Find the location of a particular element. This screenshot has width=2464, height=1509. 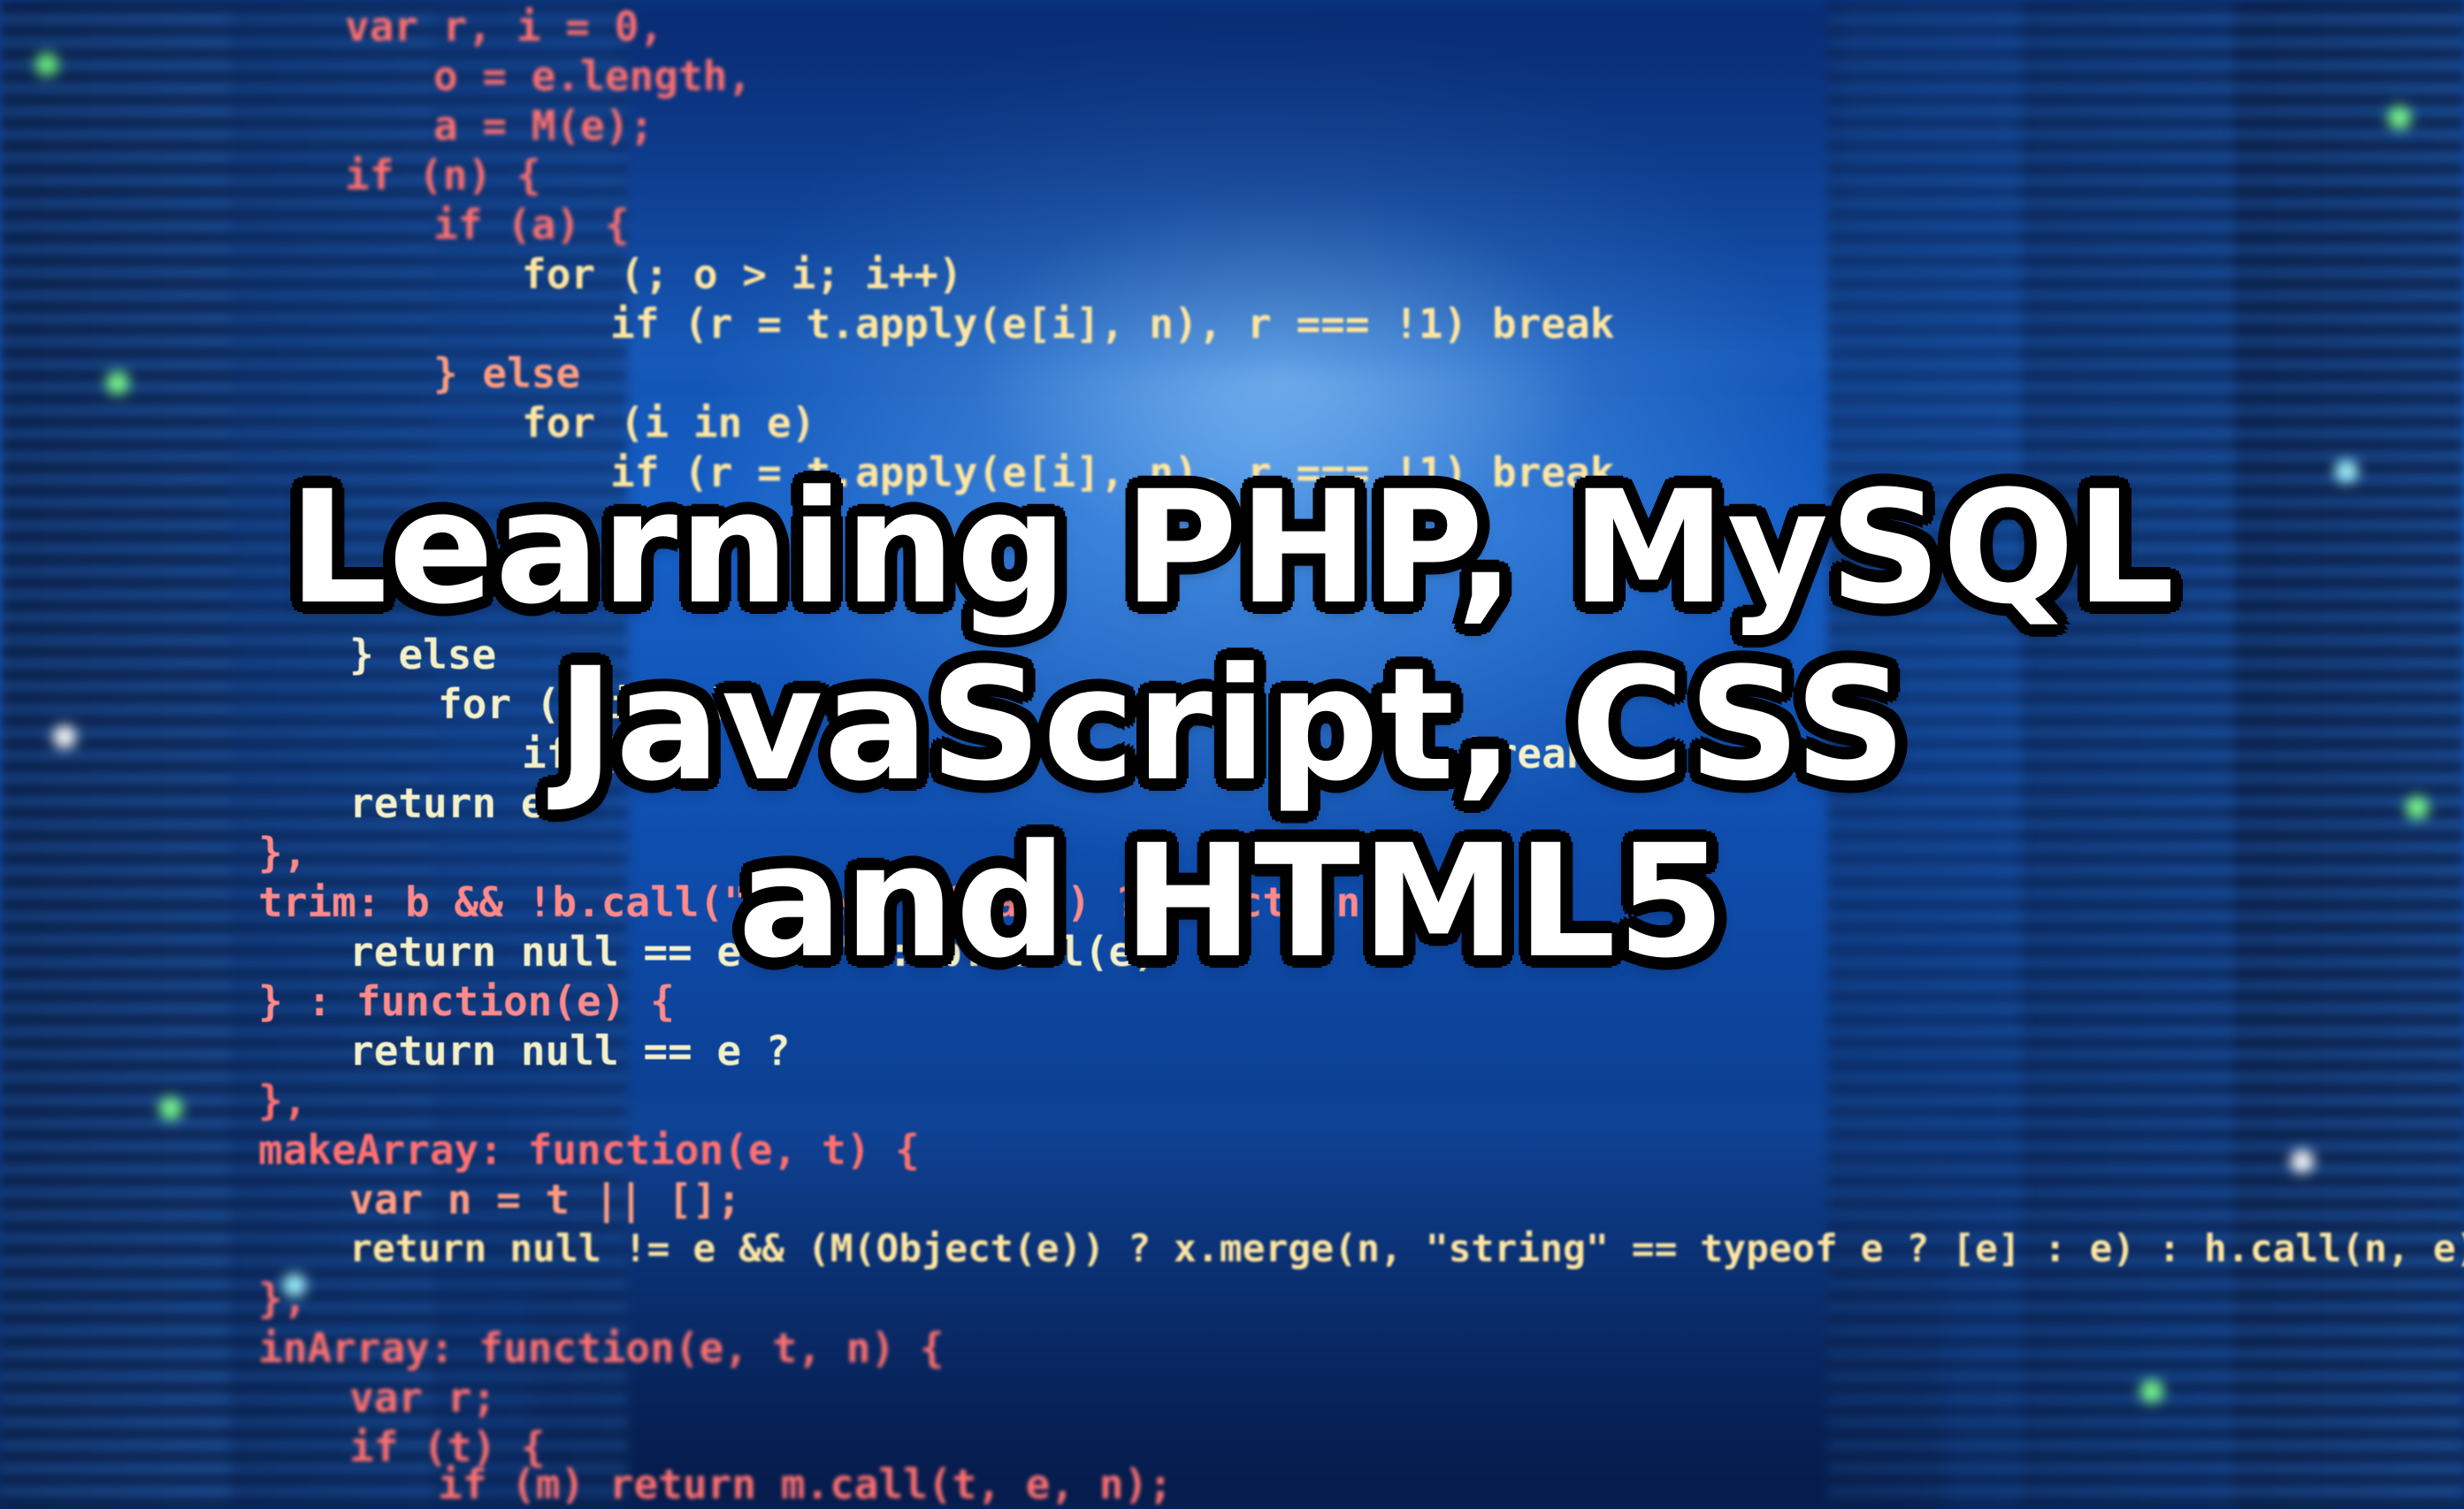

title-line-2: JavaScript, CSS is located at coordinates (1232, 725).